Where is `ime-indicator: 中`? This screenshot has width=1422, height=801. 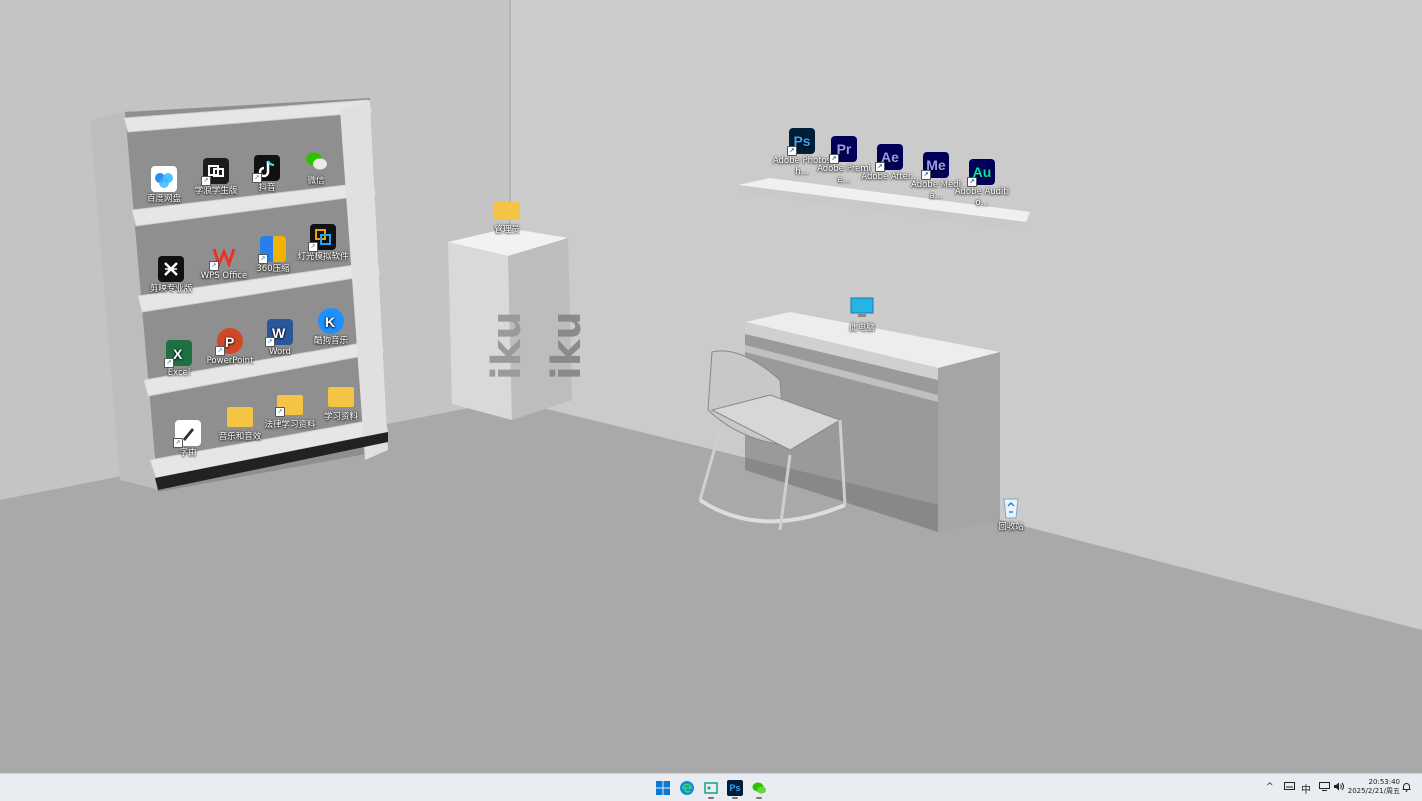
ime-indicator: 中 is located at coordinates (1306, 788).